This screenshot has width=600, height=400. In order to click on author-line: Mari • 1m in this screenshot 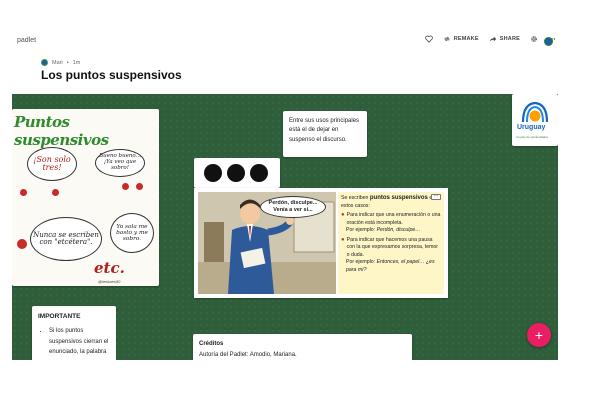, I will do `click(60, 62)`.